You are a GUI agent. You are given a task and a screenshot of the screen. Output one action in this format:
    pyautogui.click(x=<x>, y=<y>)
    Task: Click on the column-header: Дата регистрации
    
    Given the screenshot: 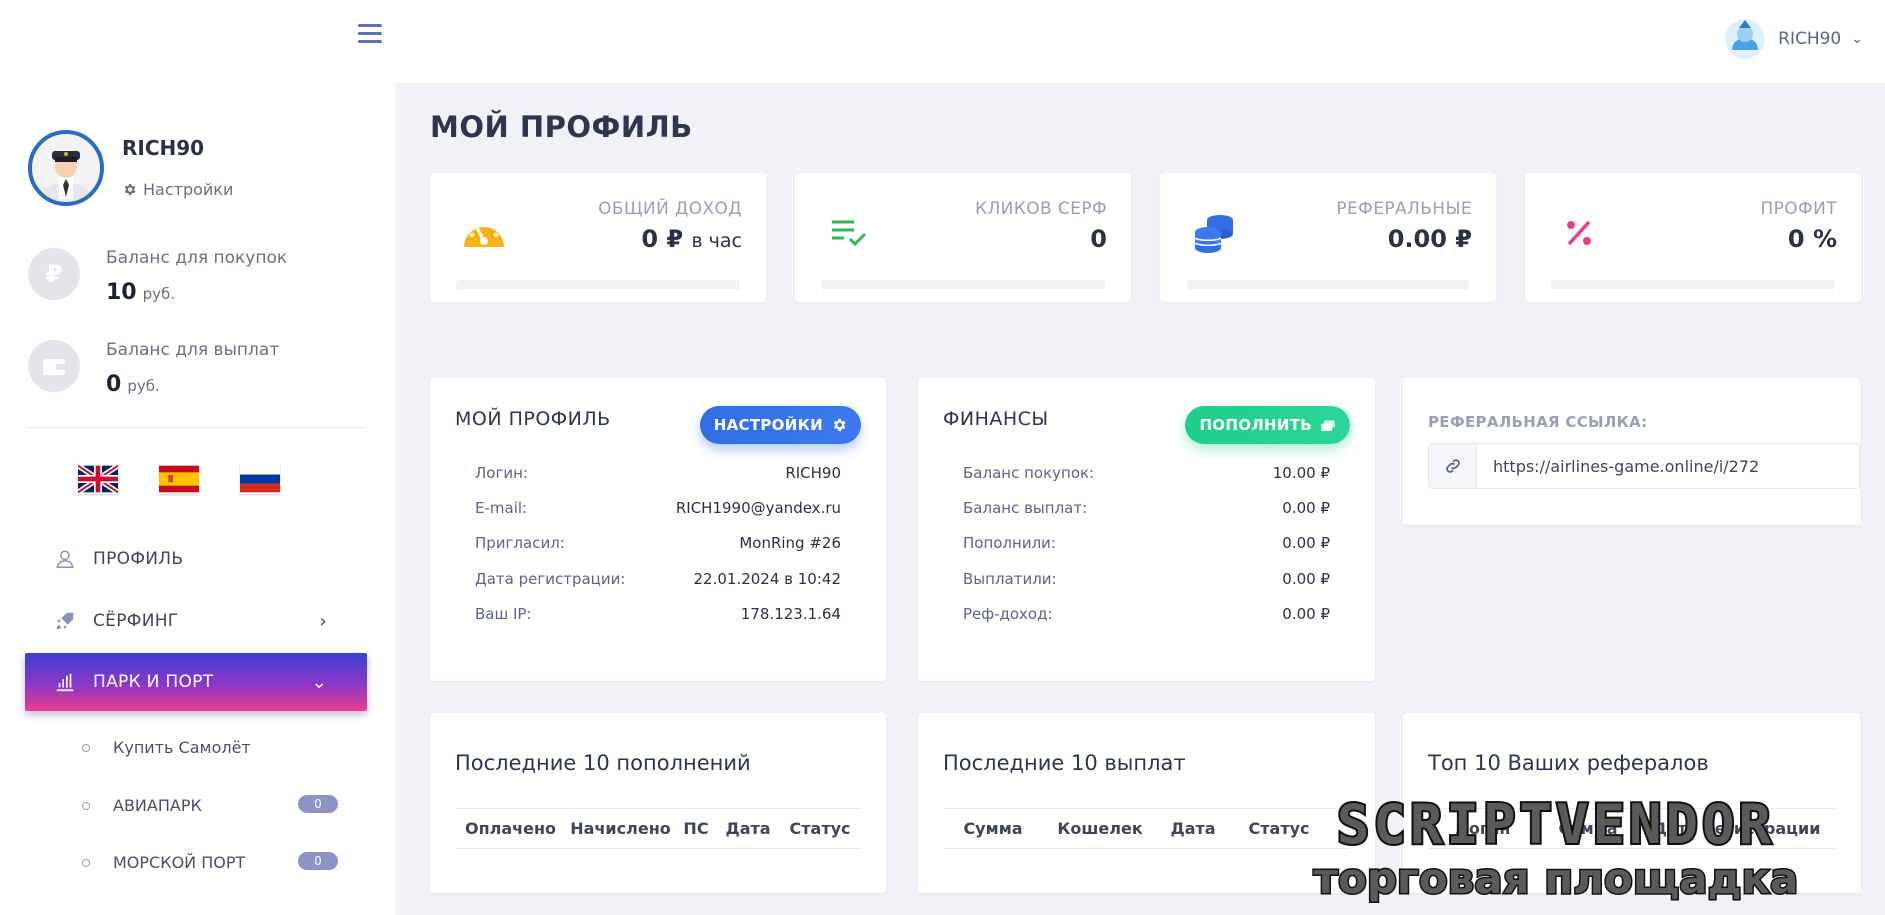 What is the action you would take?
    pyautogui.click(x=1736, y=828)
    